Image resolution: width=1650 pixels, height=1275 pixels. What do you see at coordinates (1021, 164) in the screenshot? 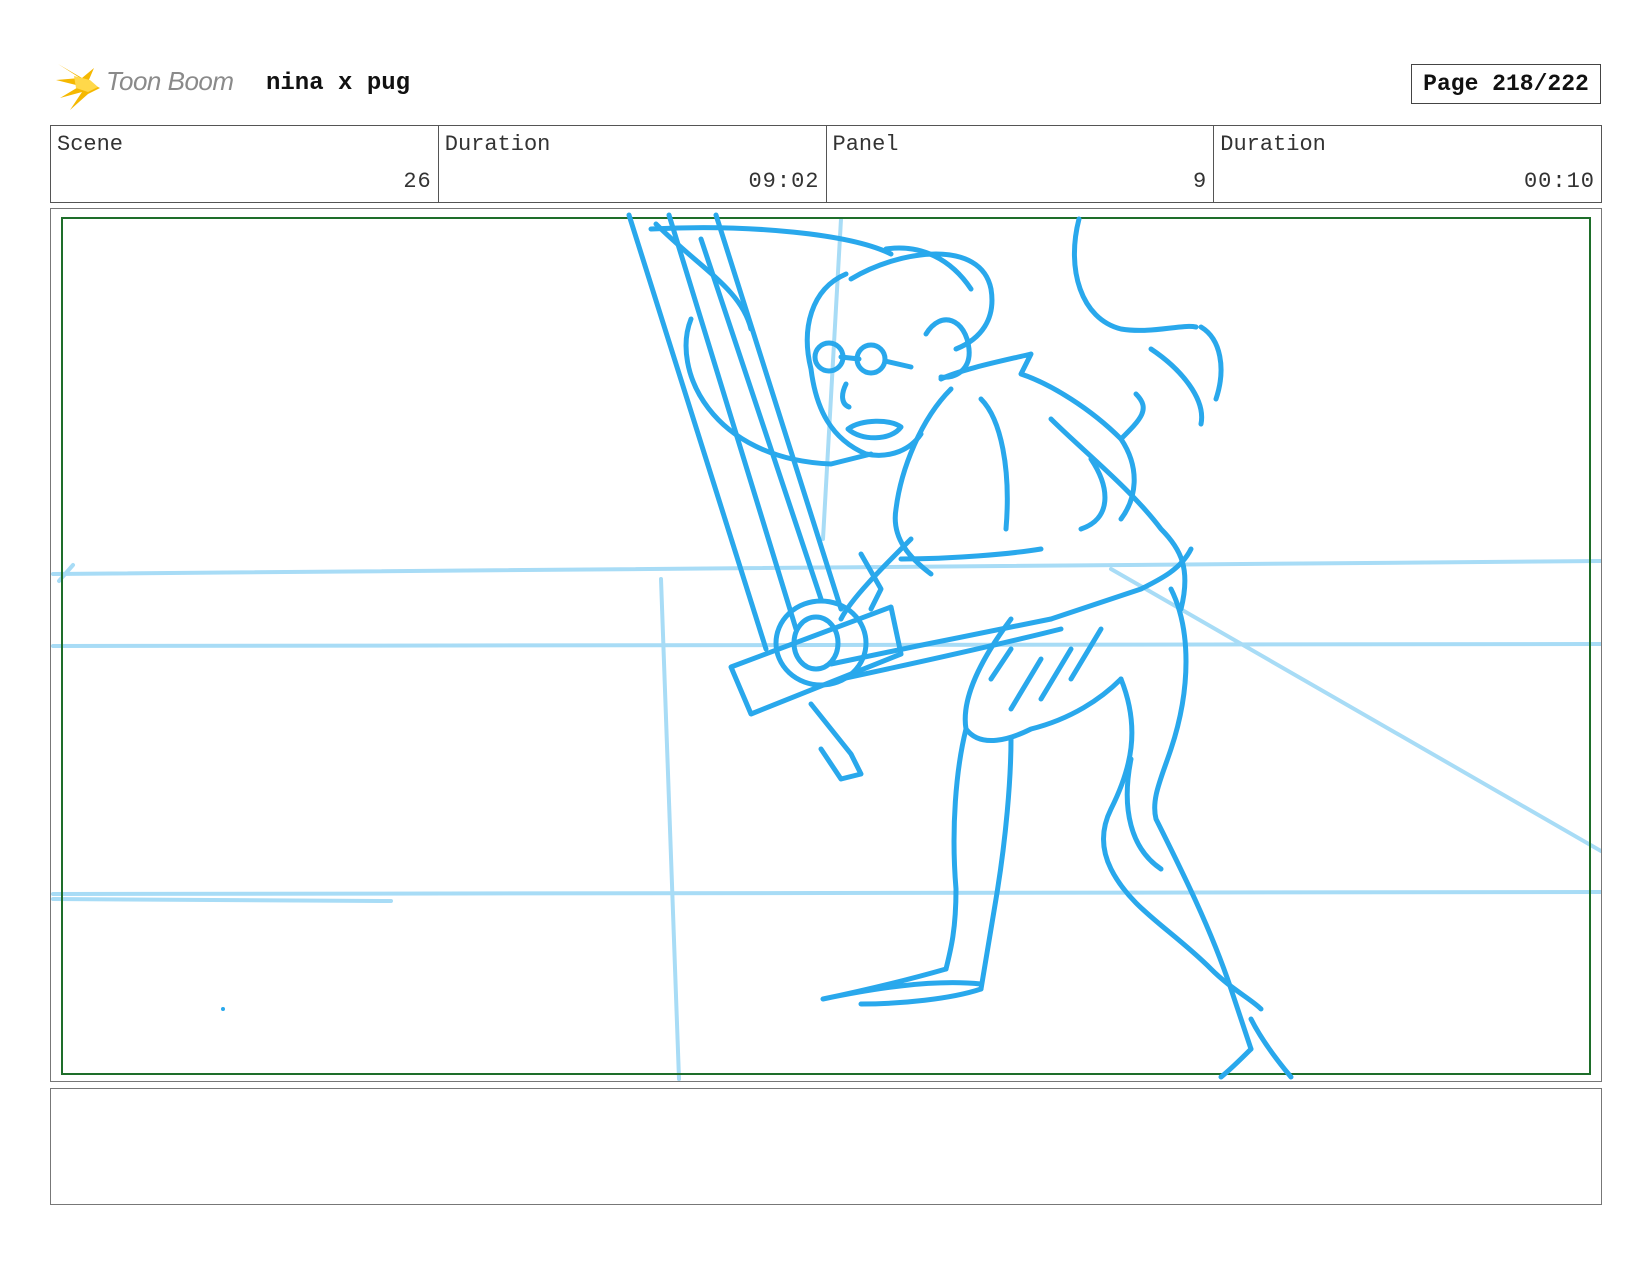
I see `panel-cell: Panel 9` at bounding box center [1021, 164].